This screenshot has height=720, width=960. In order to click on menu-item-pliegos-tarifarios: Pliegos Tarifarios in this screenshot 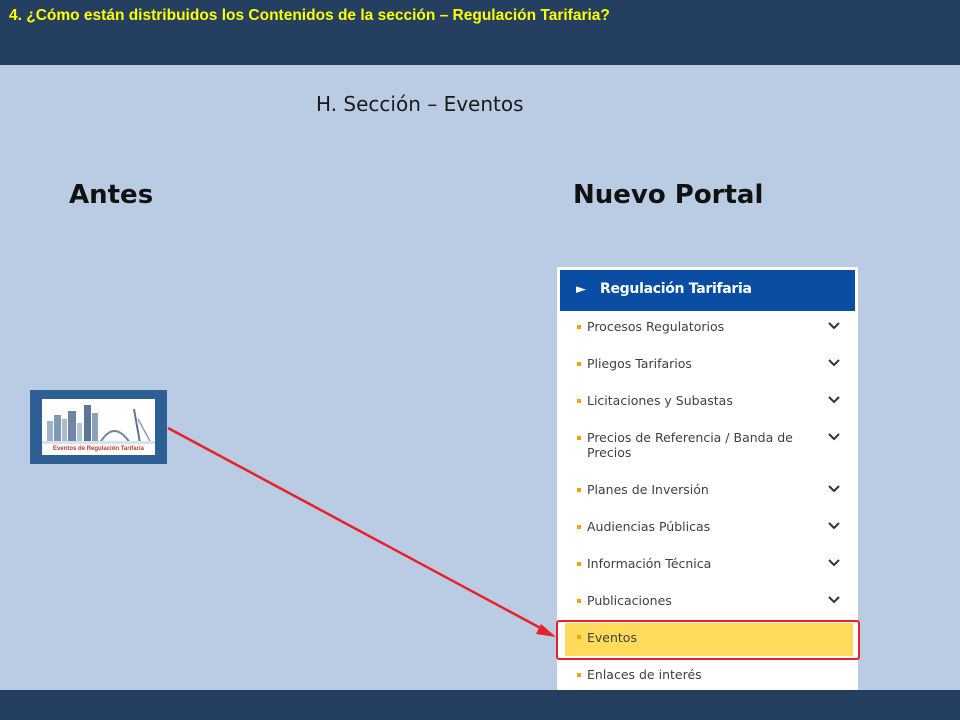, I will do `click(709, 371)`.